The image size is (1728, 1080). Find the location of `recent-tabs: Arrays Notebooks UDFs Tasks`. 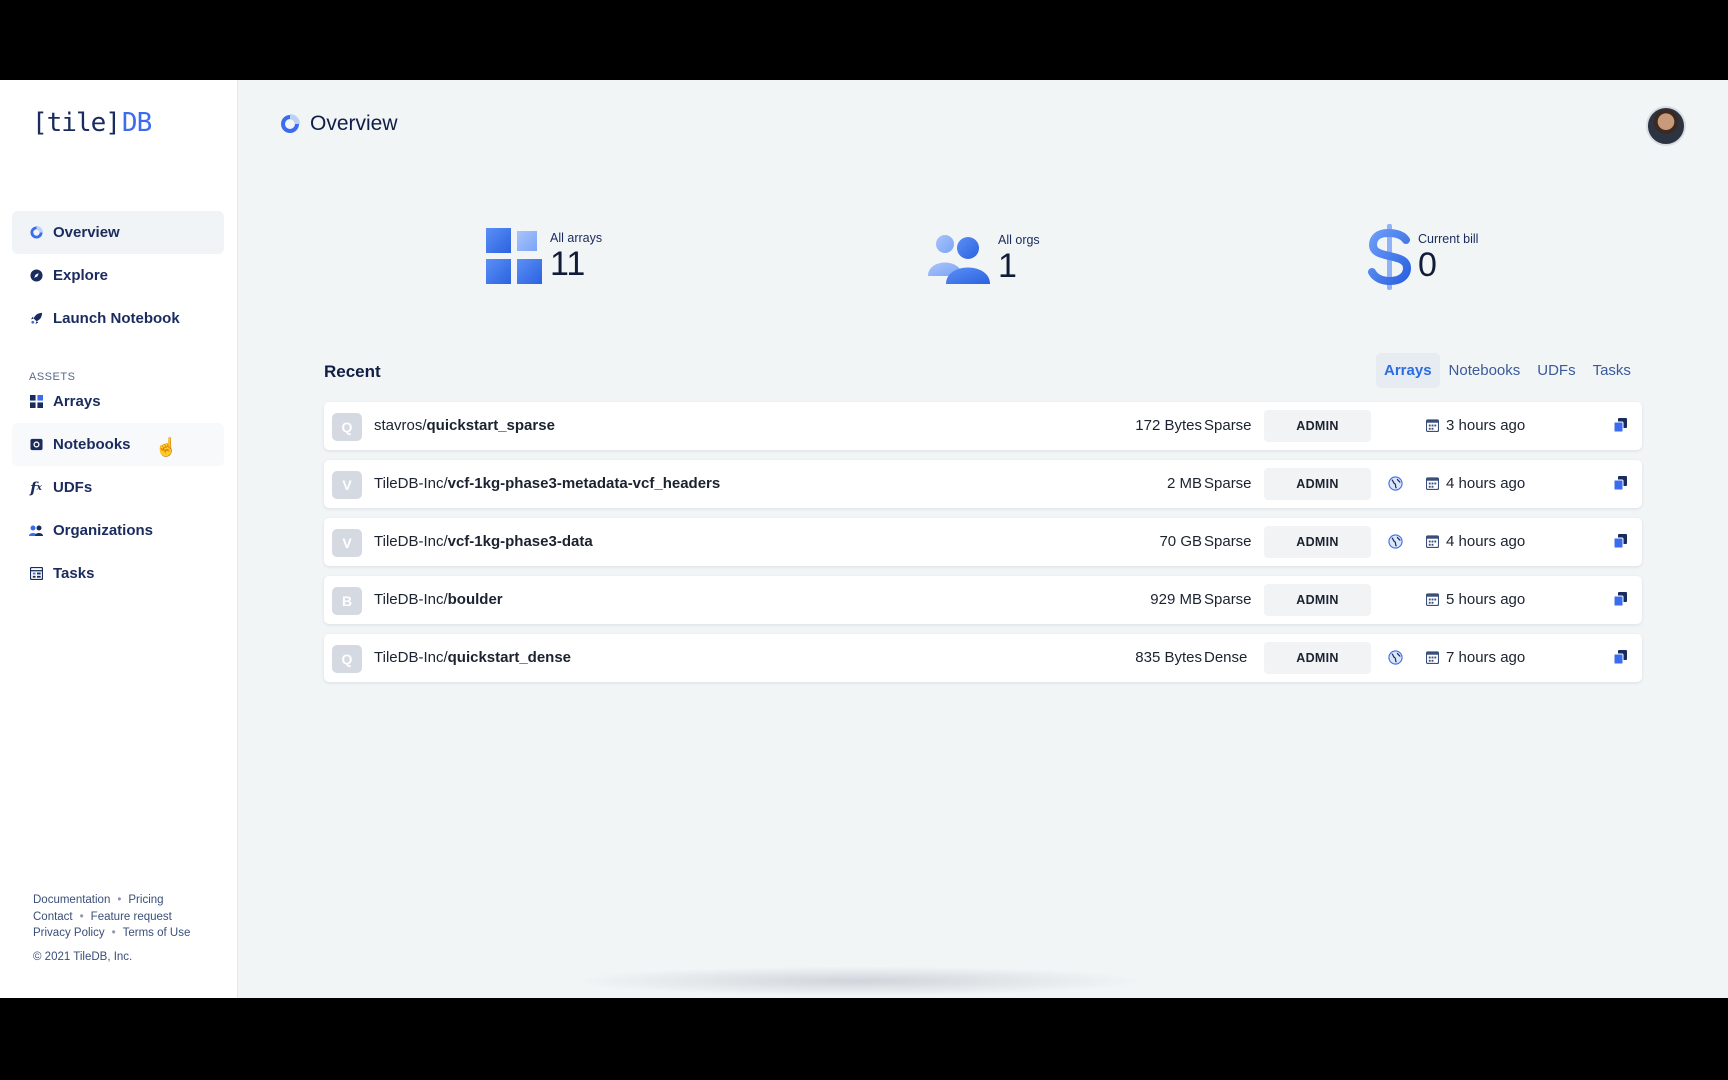

recent-tabs: Arrays Notebooks UDFs Tasks is located at coordinates (1507, 370).